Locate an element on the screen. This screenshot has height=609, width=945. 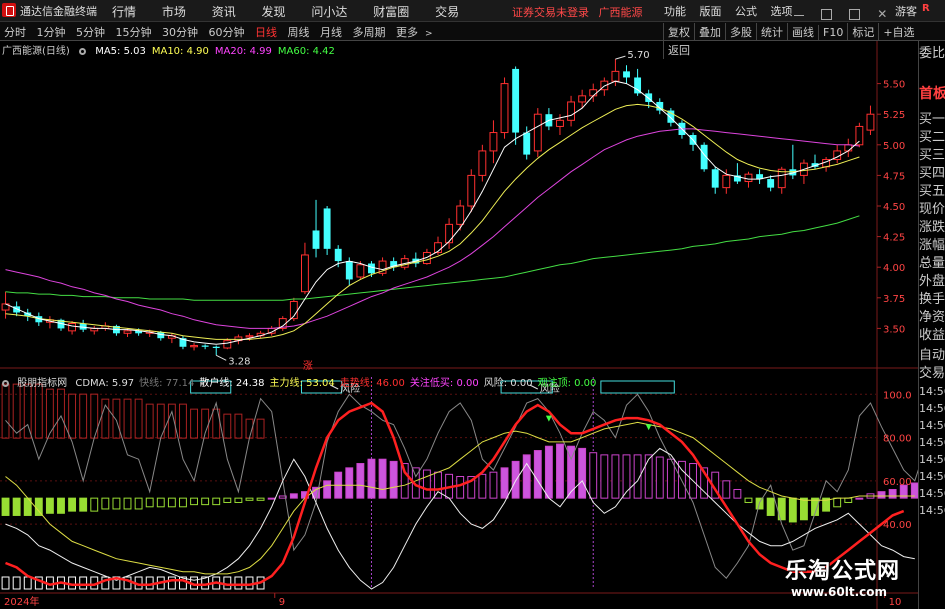
tab-weekly: 周线 is located at coordinates (299, 32).